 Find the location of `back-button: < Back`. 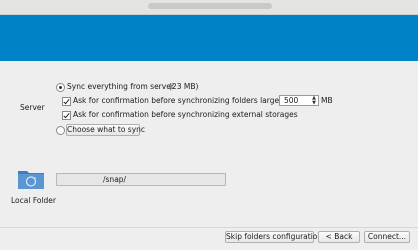

back-button: < Back is located at coordinates (339, 237).